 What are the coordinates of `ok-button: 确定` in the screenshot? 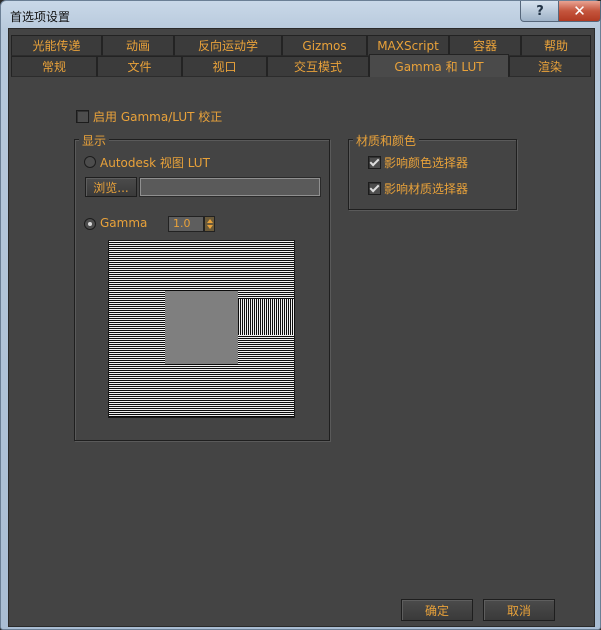 It's located at (437, 610).